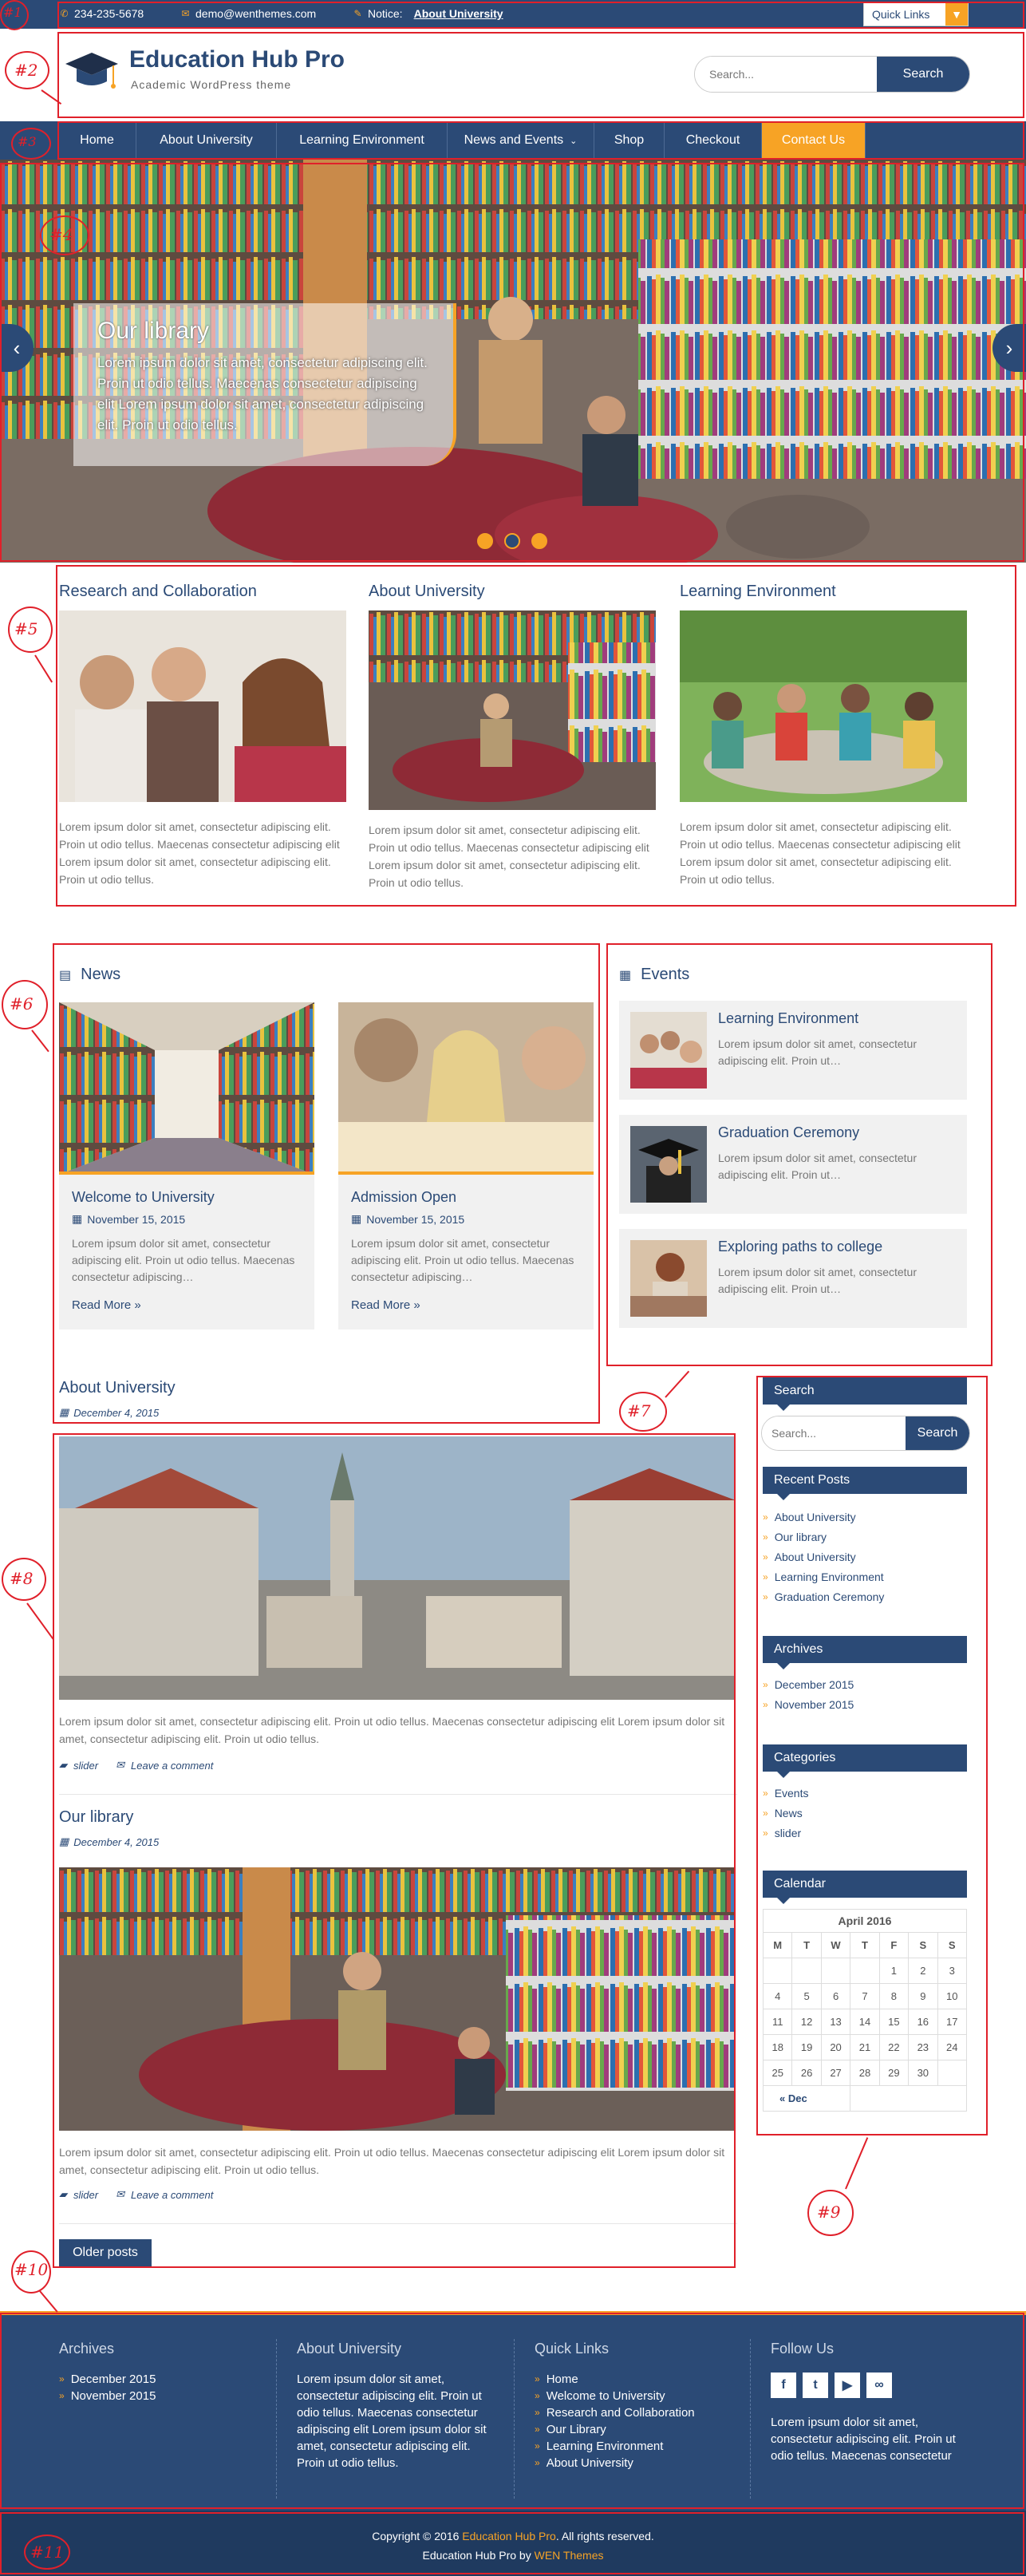 Image resolution: width=1026 pixels, height=2576 pixels. Describe the element at coordinates (813, 140) in the screenshot. I see `nav-item-contact-us: Contact Us` at that location.